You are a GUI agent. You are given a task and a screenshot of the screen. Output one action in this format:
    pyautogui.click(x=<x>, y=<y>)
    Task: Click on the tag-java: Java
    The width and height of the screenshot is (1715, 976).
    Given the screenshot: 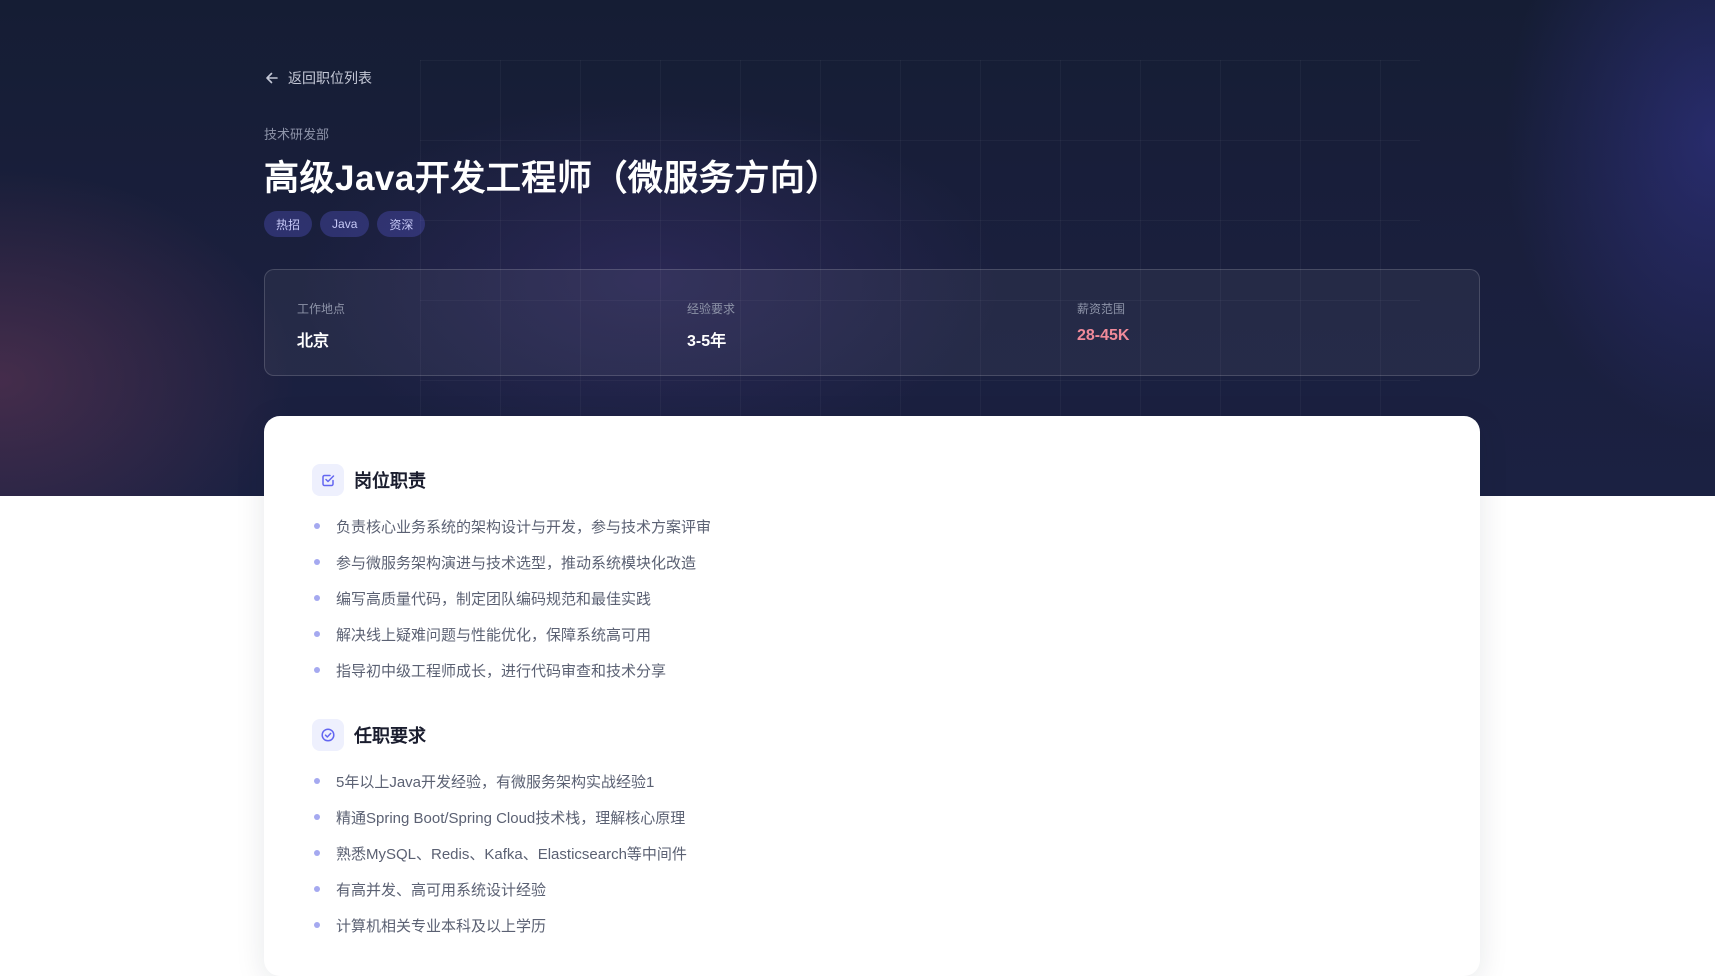 What is the action you would take?
    pyautogui.click(x=345, y=224)
    